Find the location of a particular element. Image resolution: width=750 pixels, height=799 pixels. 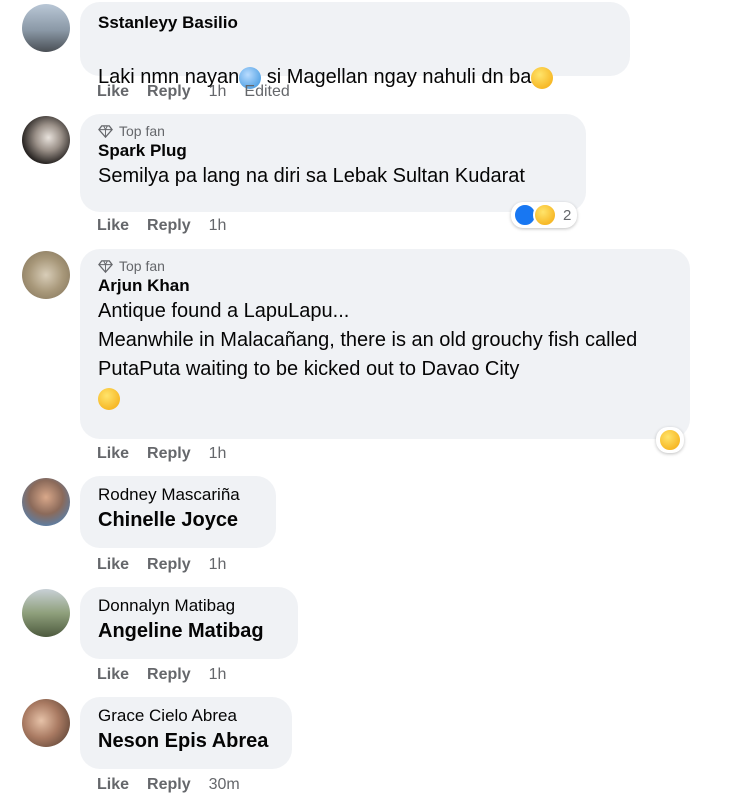

comment-author: Spark Plug is located at coordinates (333, 151).